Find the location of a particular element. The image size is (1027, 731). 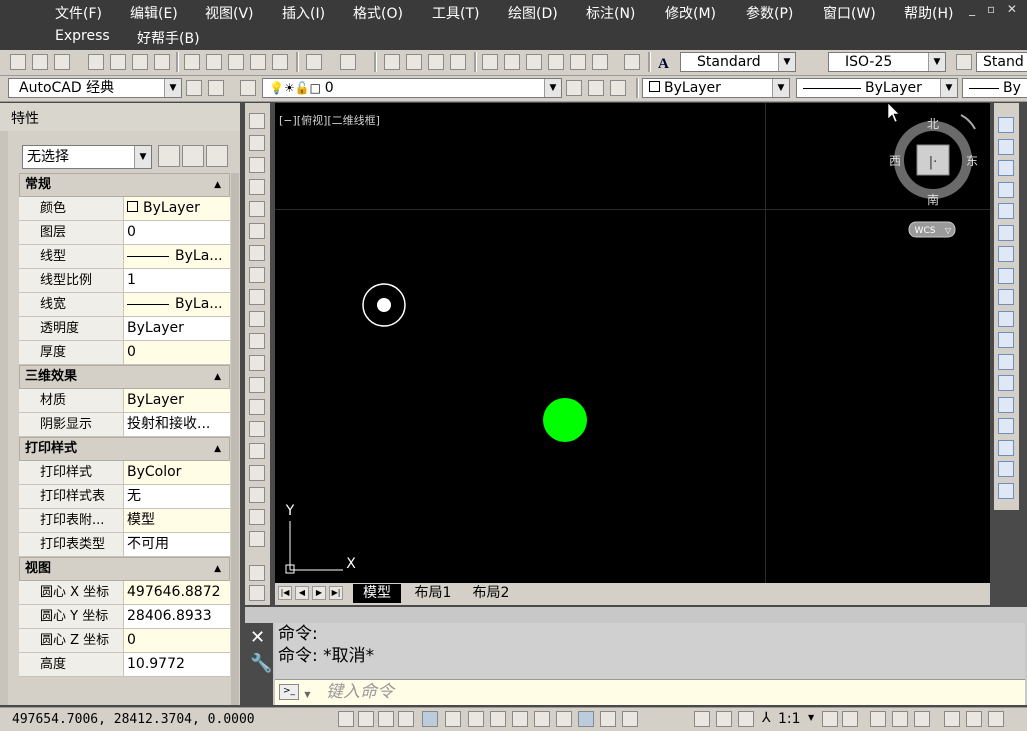

viewcube-north: 北 is located at coordinates (933, 124).